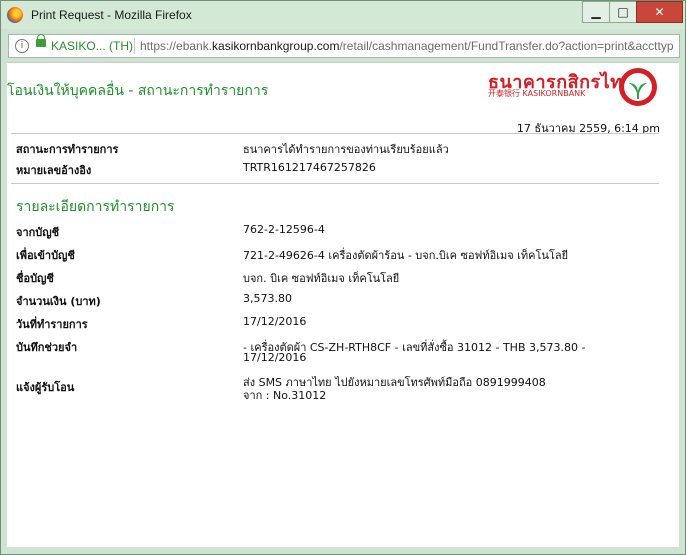 Image resolution: width=686 pixels, height=555 pixels. Describe the element at coordinates (38, 232) in the screenshot. I see `from-account-label: จากบัญชี` at that location.